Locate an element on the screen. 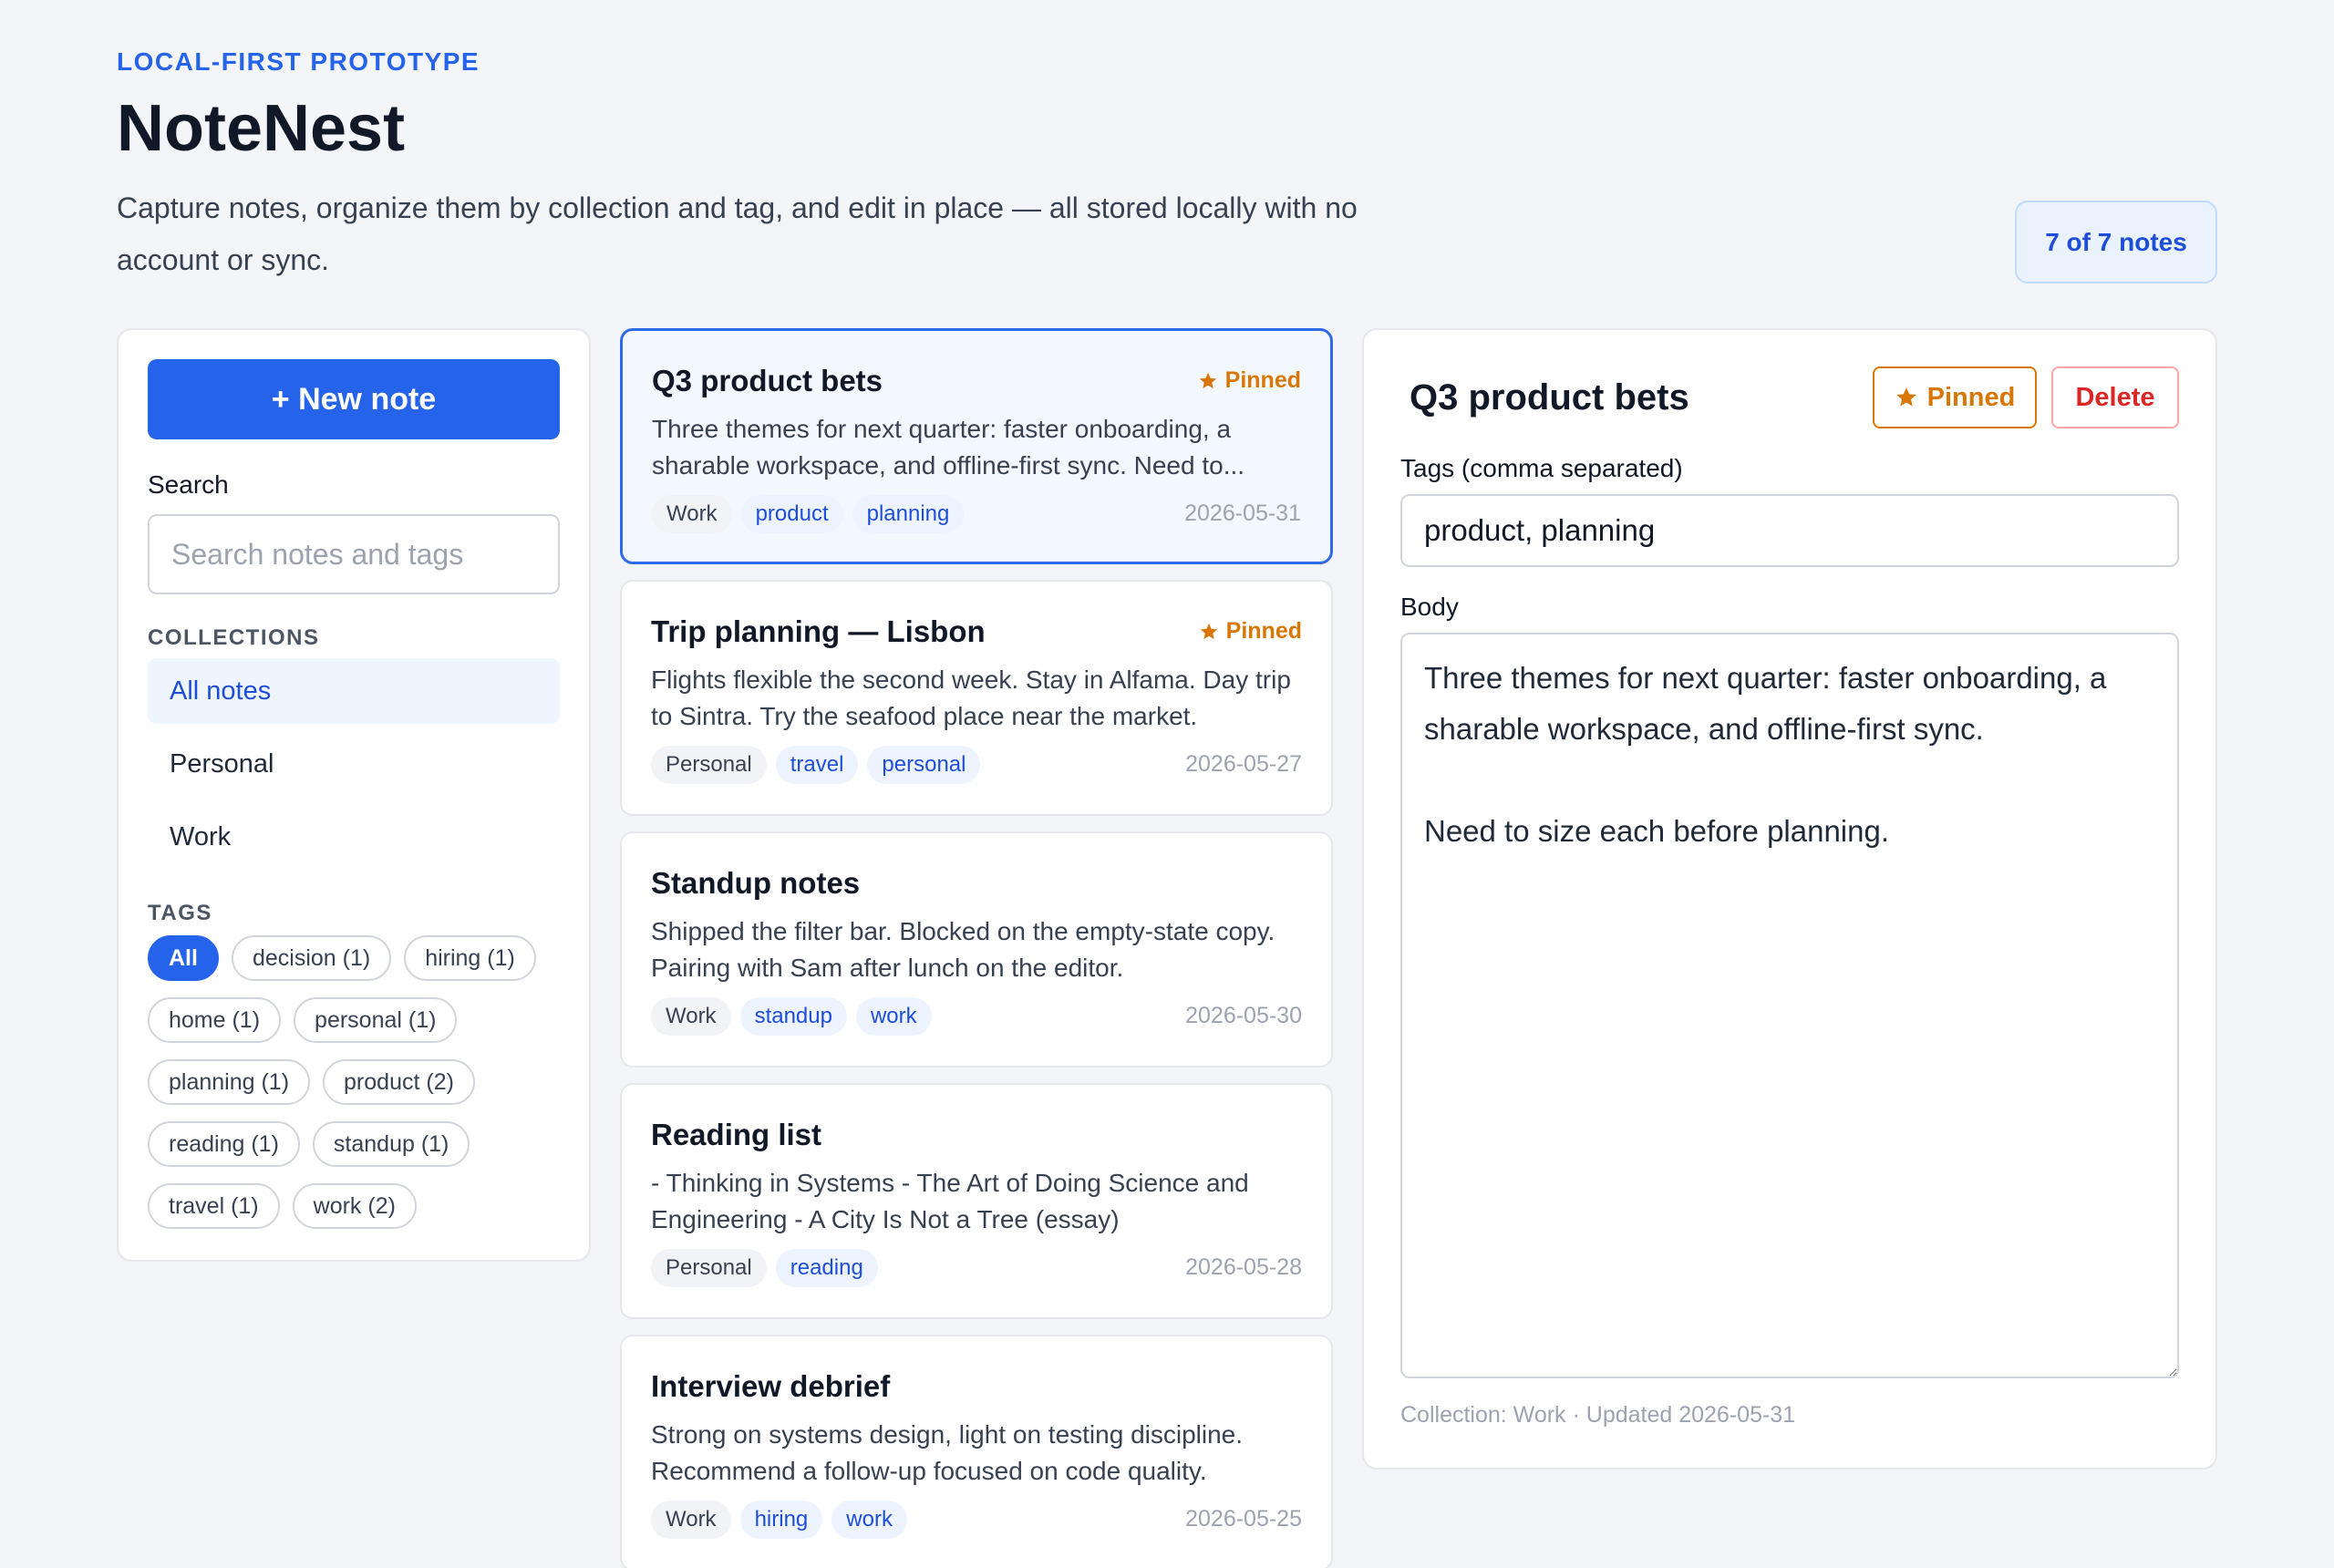 This screenshot has width=2334, height=1568. note-title: Interview debrief is located at coordinates (771, 1386).